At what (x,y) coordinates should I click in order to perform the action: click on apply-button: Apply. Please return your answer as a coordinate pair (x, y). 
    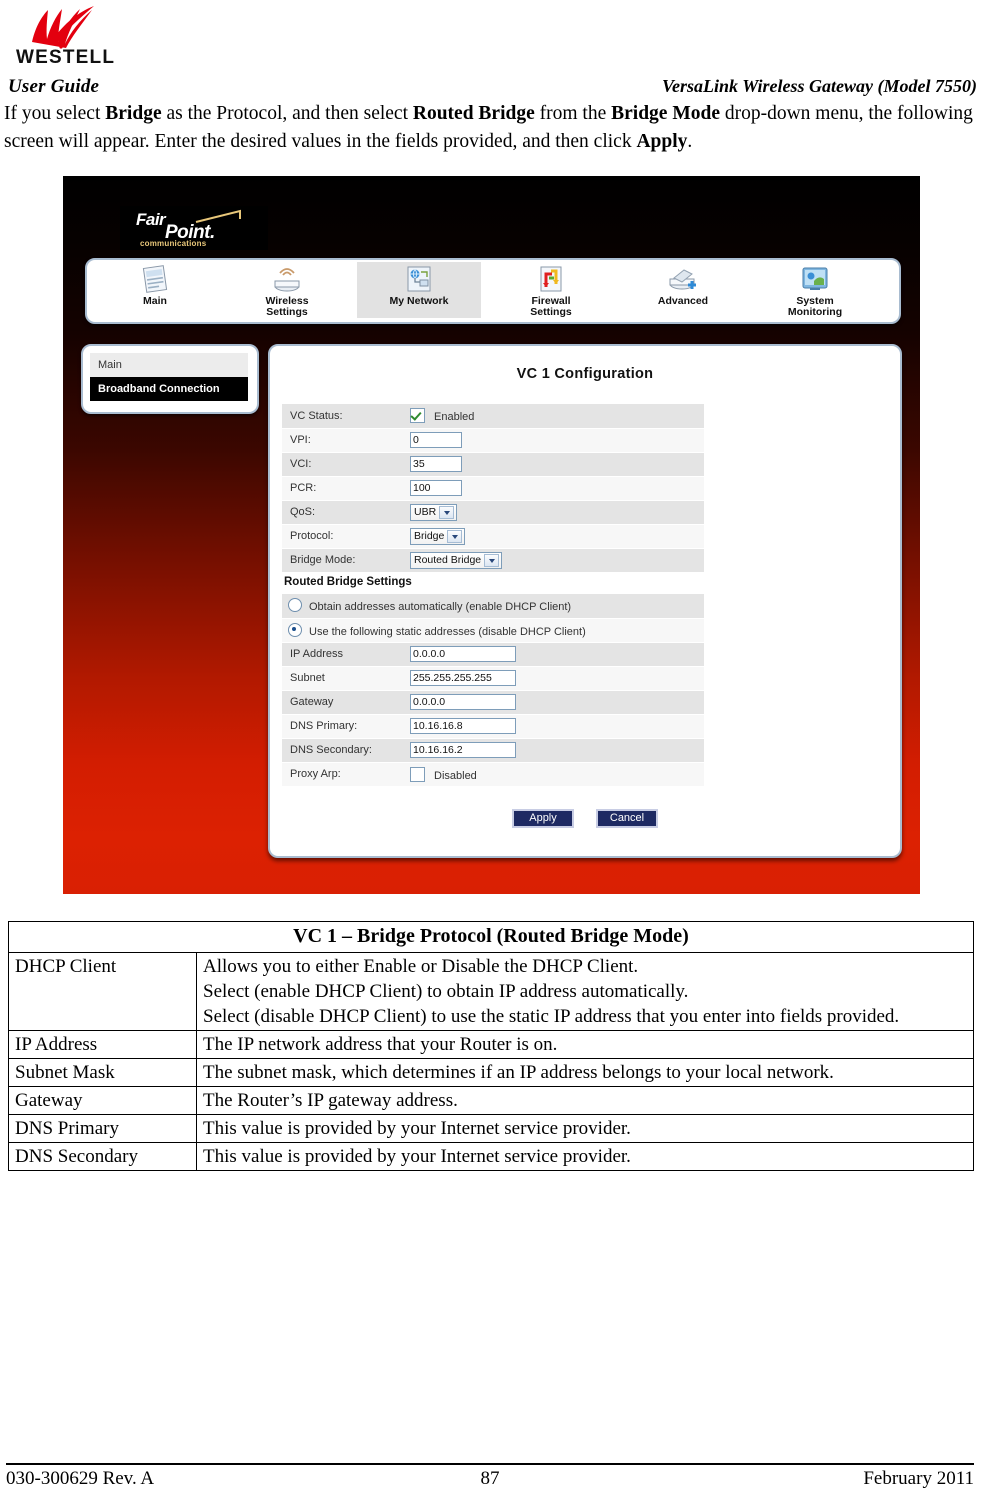
    Looking at the image, I should click on (543, 818).